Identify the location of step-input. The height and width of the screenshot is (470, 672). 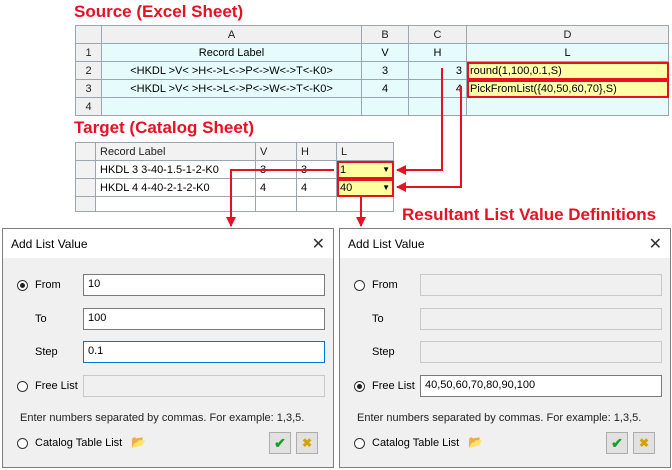
(541, 352).